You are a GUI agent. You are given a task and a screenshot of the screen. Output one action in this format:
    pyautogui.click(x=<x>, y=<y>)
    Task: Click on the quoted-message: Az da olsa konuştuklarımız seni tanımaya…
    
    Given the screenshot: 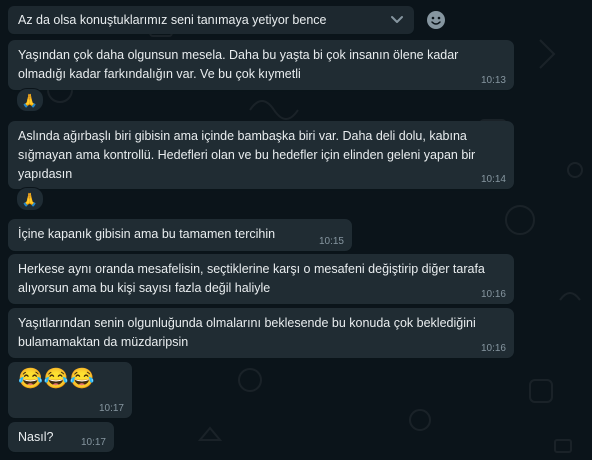 What is the action you would take?
    pyautogui.click(x=211, y=20)
    